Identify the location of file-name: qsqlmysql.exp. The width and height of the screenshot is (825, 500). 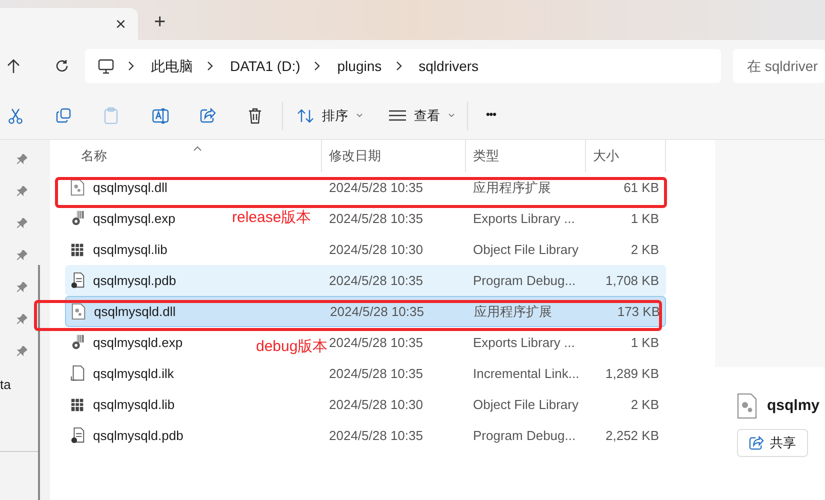
(134, 219).